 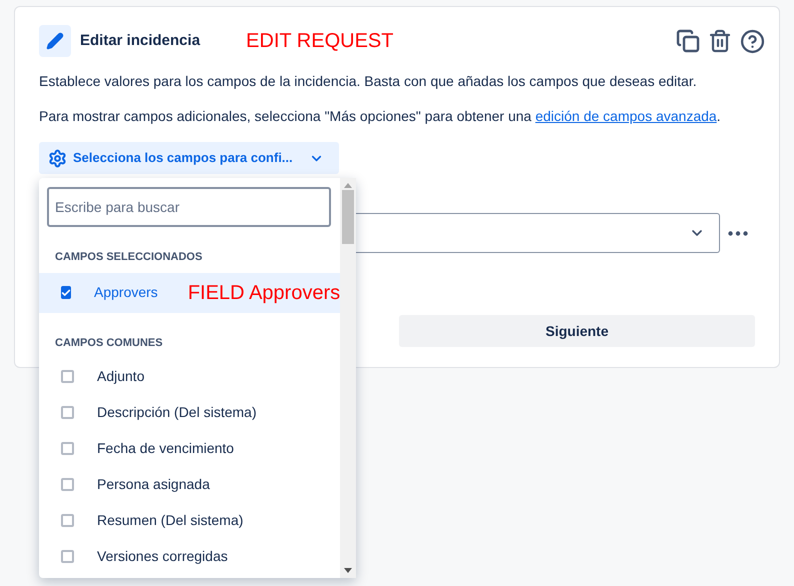 What do you see at coordinates (348, 570) in the screenshot?
I see `scroll-down-icon` at bounding box center [348, 570].